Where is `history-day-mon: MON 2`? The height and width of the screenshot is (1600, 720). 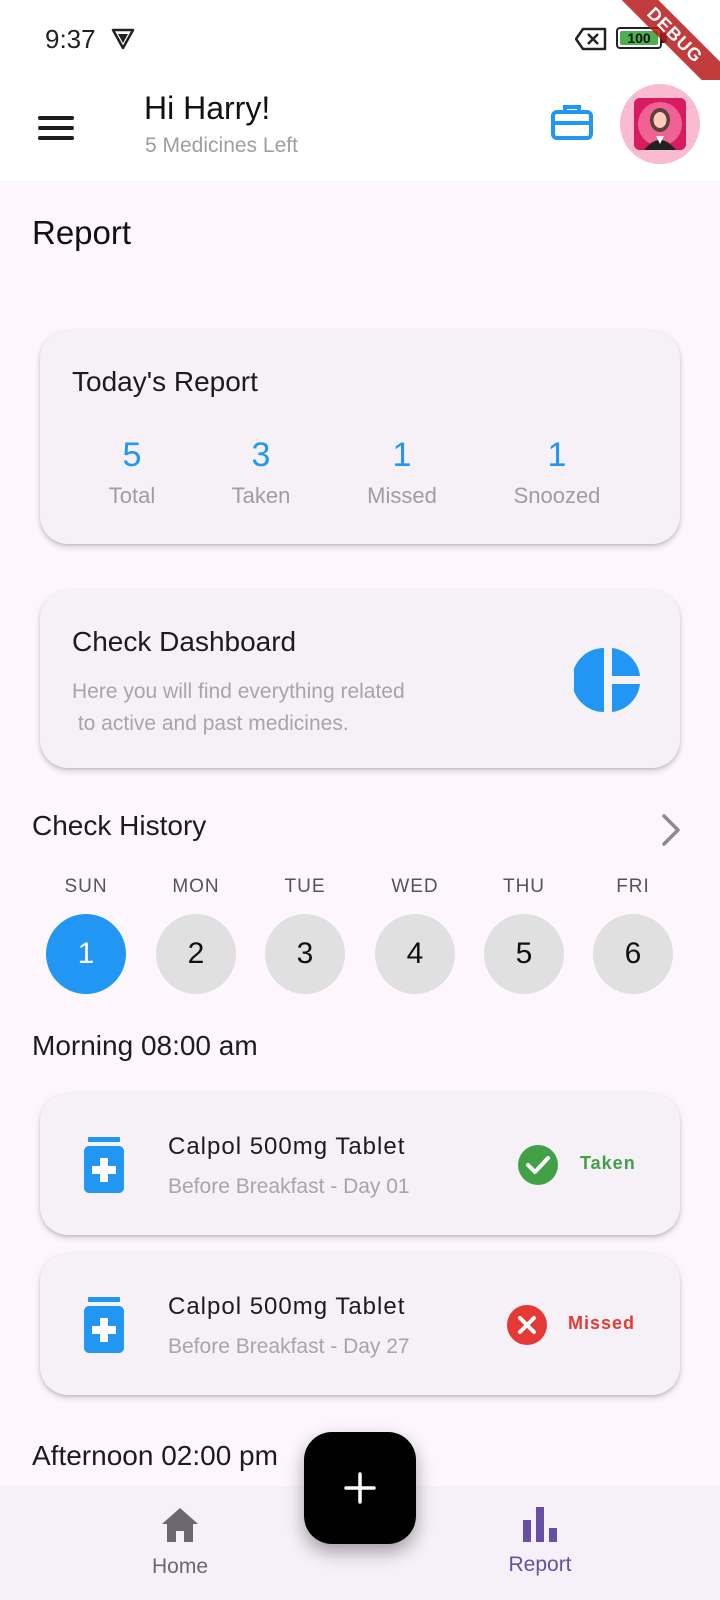 history-day-mon: MON 2 is located at coordinates (196, 935).